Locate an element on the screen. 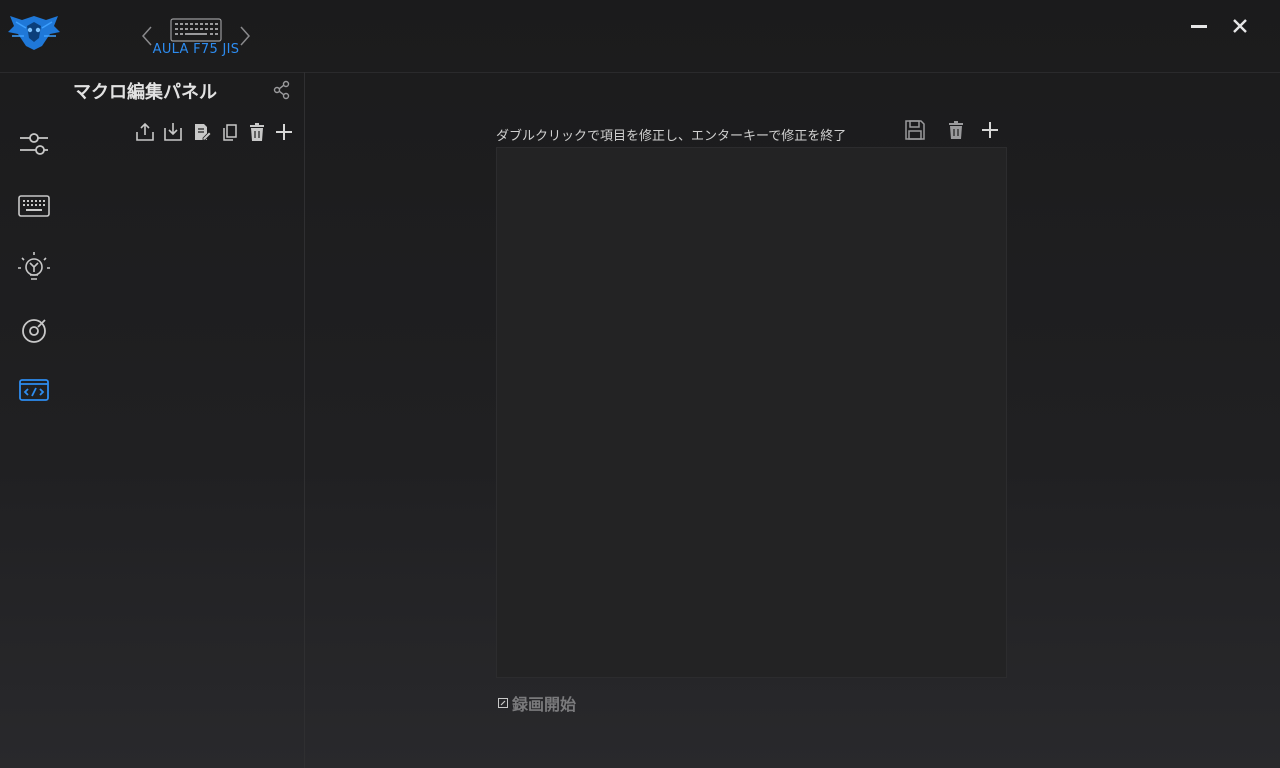 This screenshot has width=1280, height=768. close-icon is located at coordinates (1240, 26).